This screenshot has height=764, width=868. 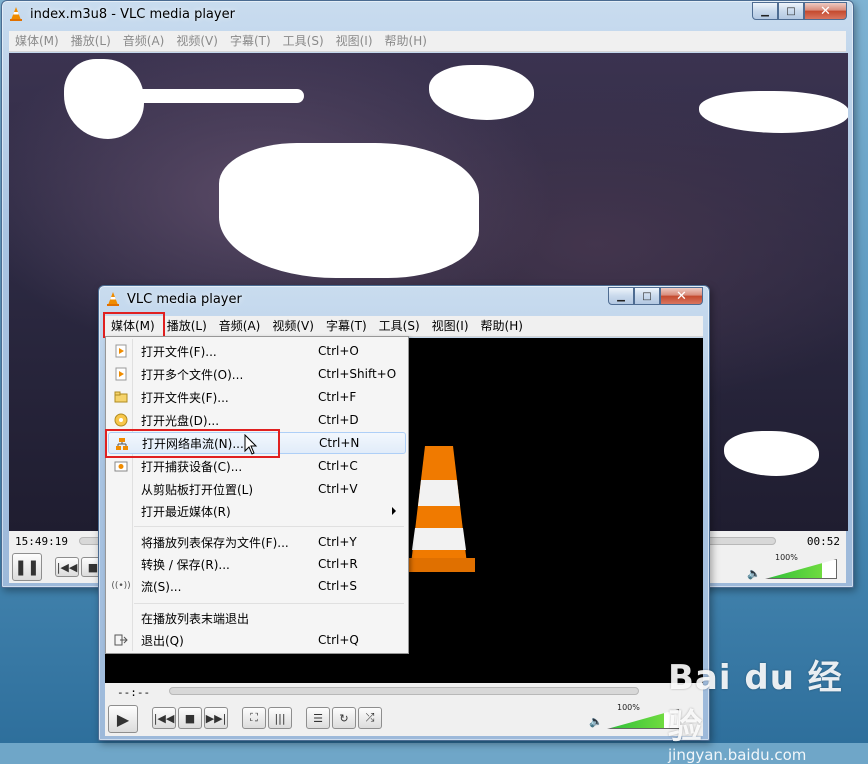 What do you see at coordinates (404, 299) in the screenshot?
I see `second-titlebar: VLC media player ▁ □ ✕` at bounding box center [404, 299].